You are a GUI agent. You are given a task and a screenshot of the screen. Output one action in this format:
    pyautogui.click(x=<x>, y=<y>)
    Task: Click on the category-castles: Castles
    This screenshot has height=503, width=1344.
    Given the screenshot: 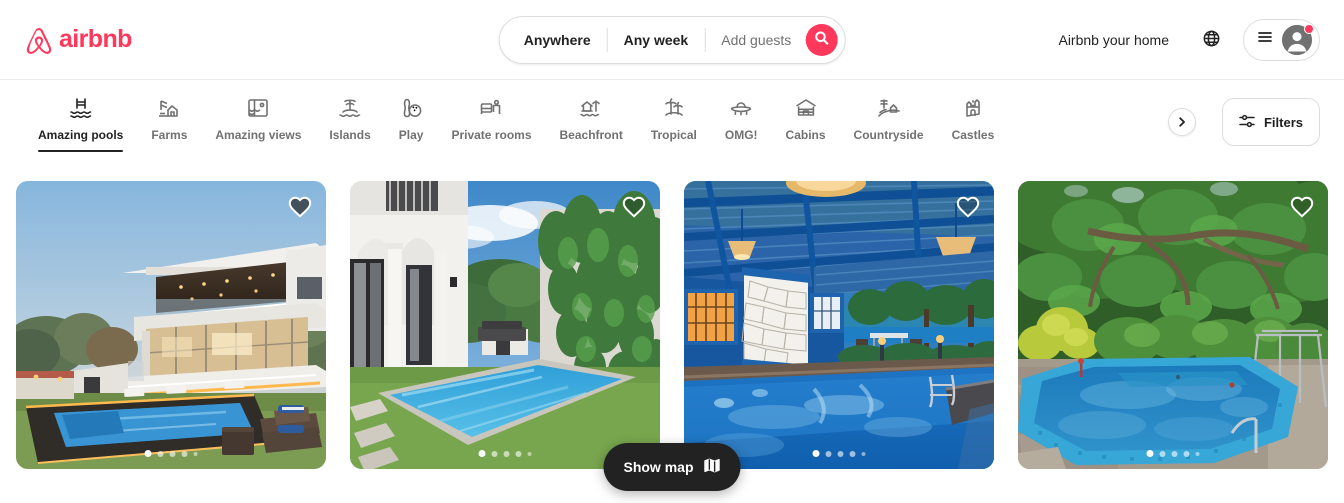 What is the action you would take?
    pyautogui.click(x=973, y=124)
    